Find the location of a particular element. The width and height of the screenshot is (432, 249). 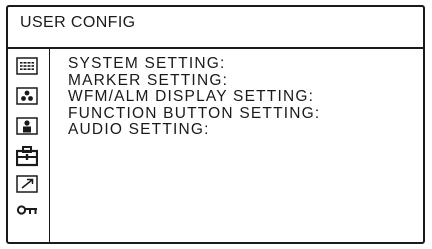

camera-setting-icon is located at coordinates (27, 66).